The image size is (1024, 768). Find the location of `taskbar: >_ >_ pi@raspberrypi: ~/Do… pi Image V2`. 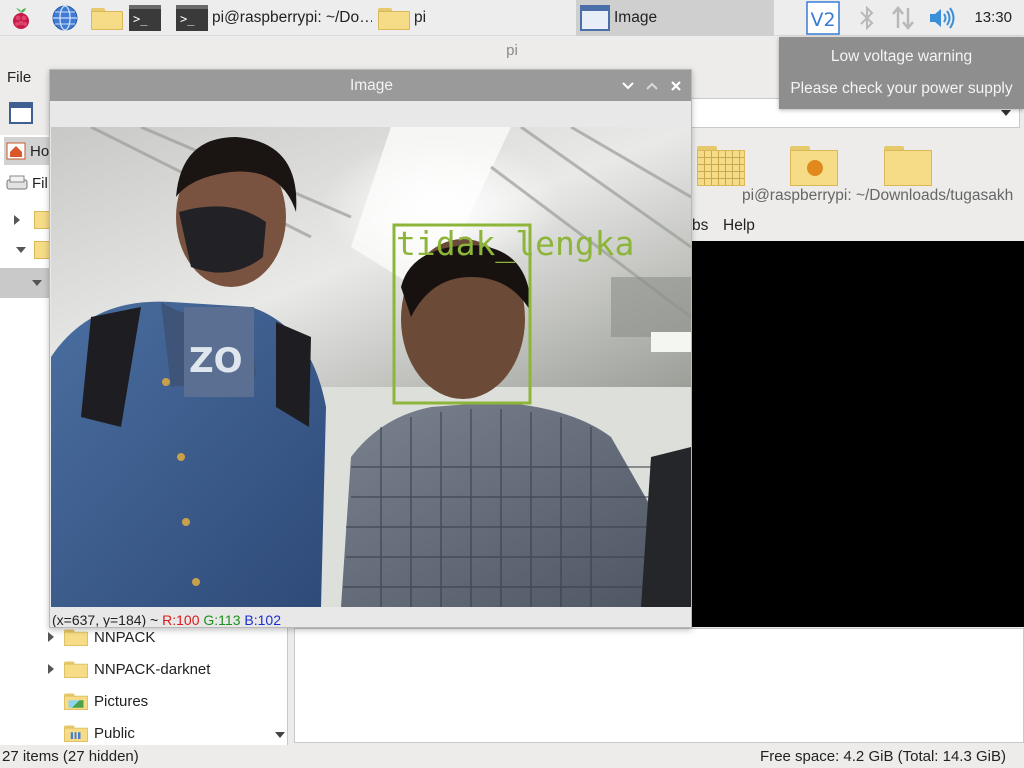

taskbar: >_ >_ pi@raspberrypi: ~/Do… pi Image V2 is located at coordinates (512, 18).